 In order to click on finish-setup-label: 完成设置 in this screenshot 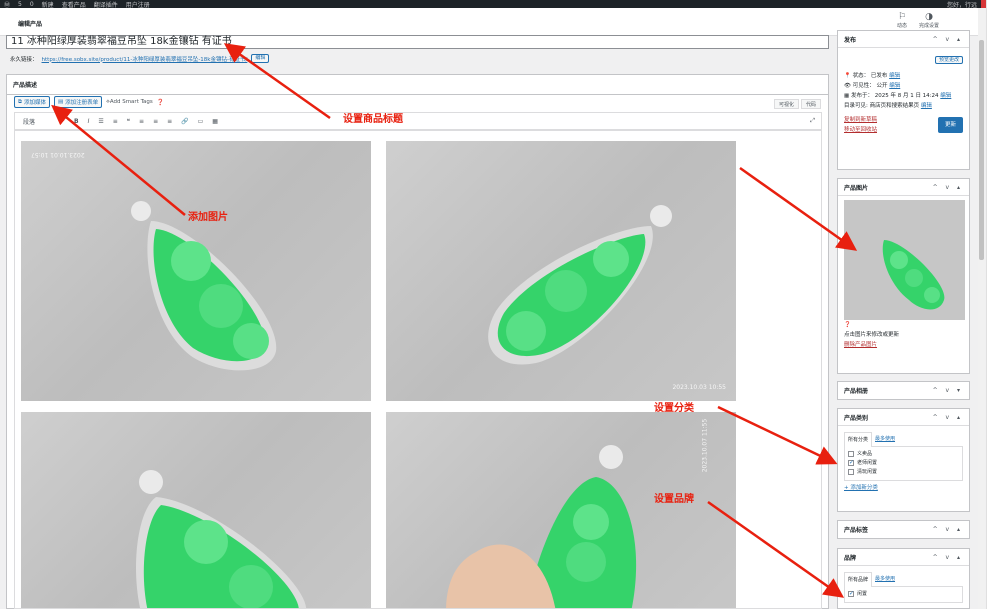, I will do `click(929, 26)`.